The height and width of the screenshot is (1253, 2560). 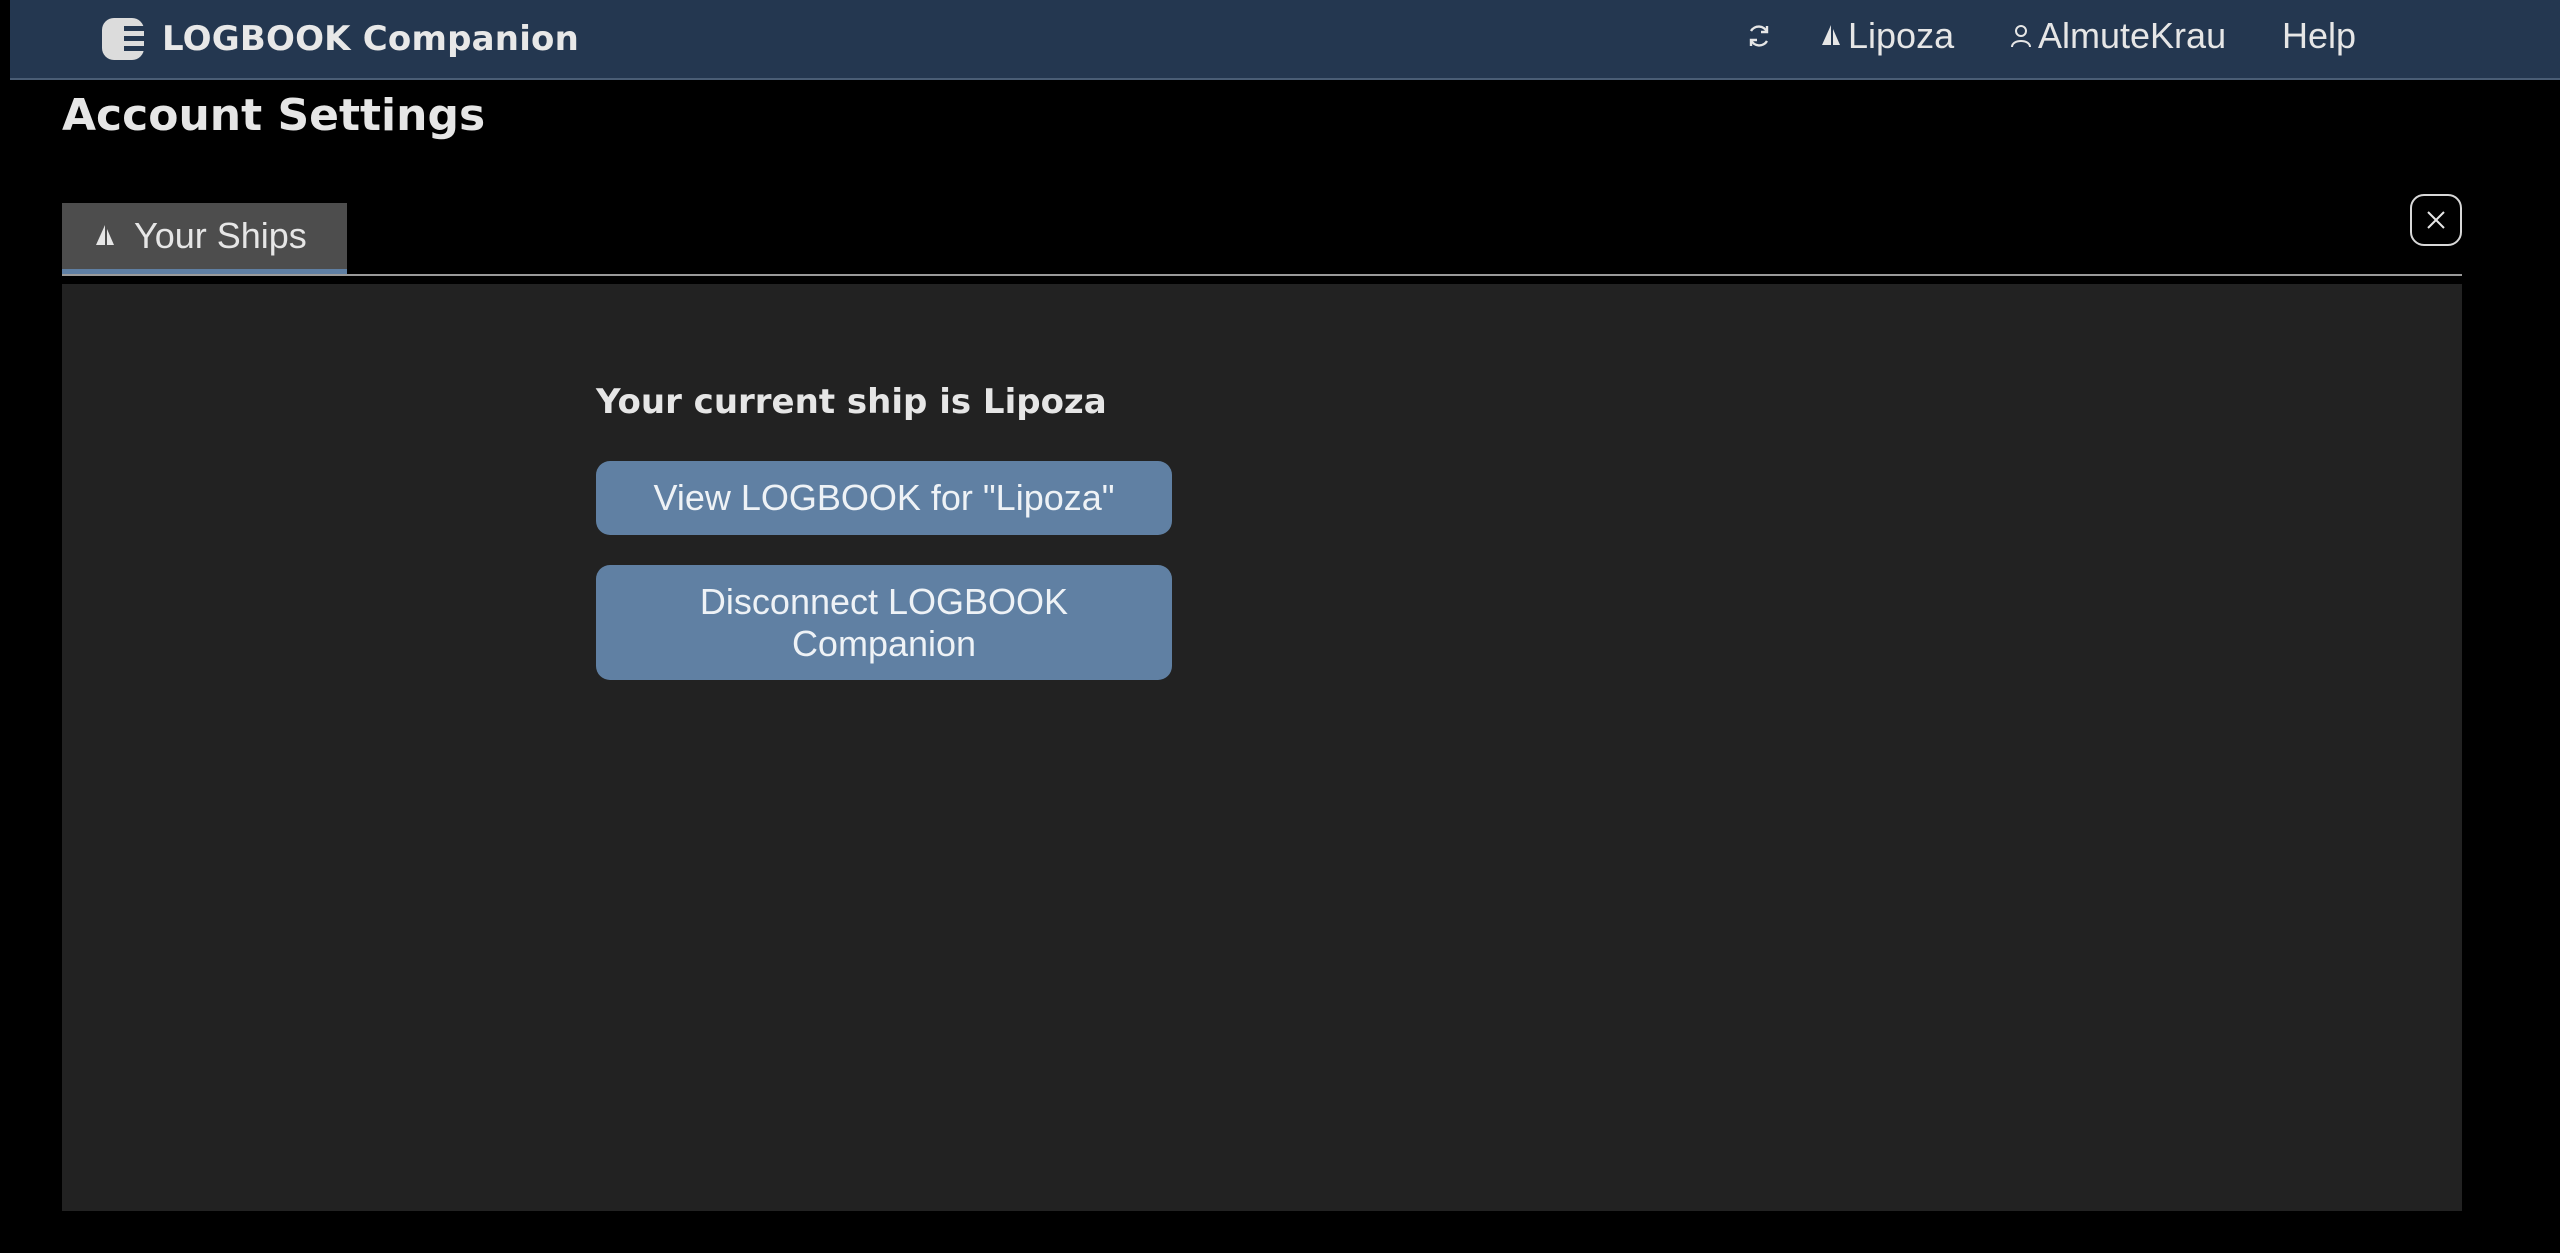 I want to click on refresh-icon, so click(x=1759, y=36).